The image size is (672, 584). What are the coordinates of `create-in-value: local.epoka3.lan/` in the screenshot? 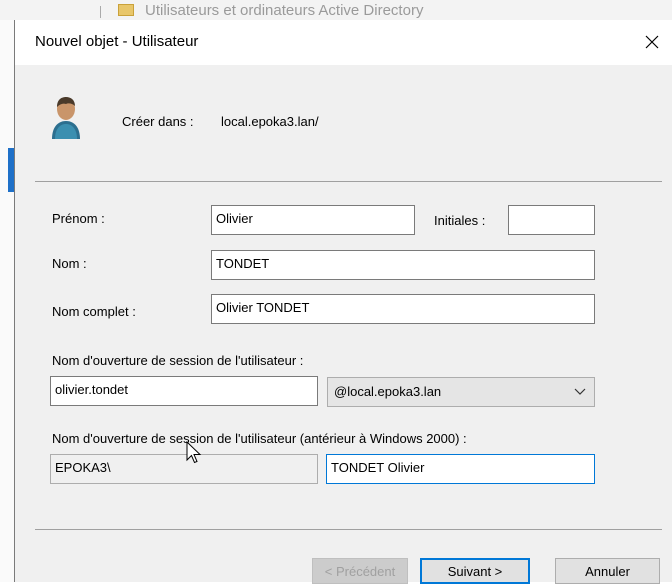 It's located at (270, 121).